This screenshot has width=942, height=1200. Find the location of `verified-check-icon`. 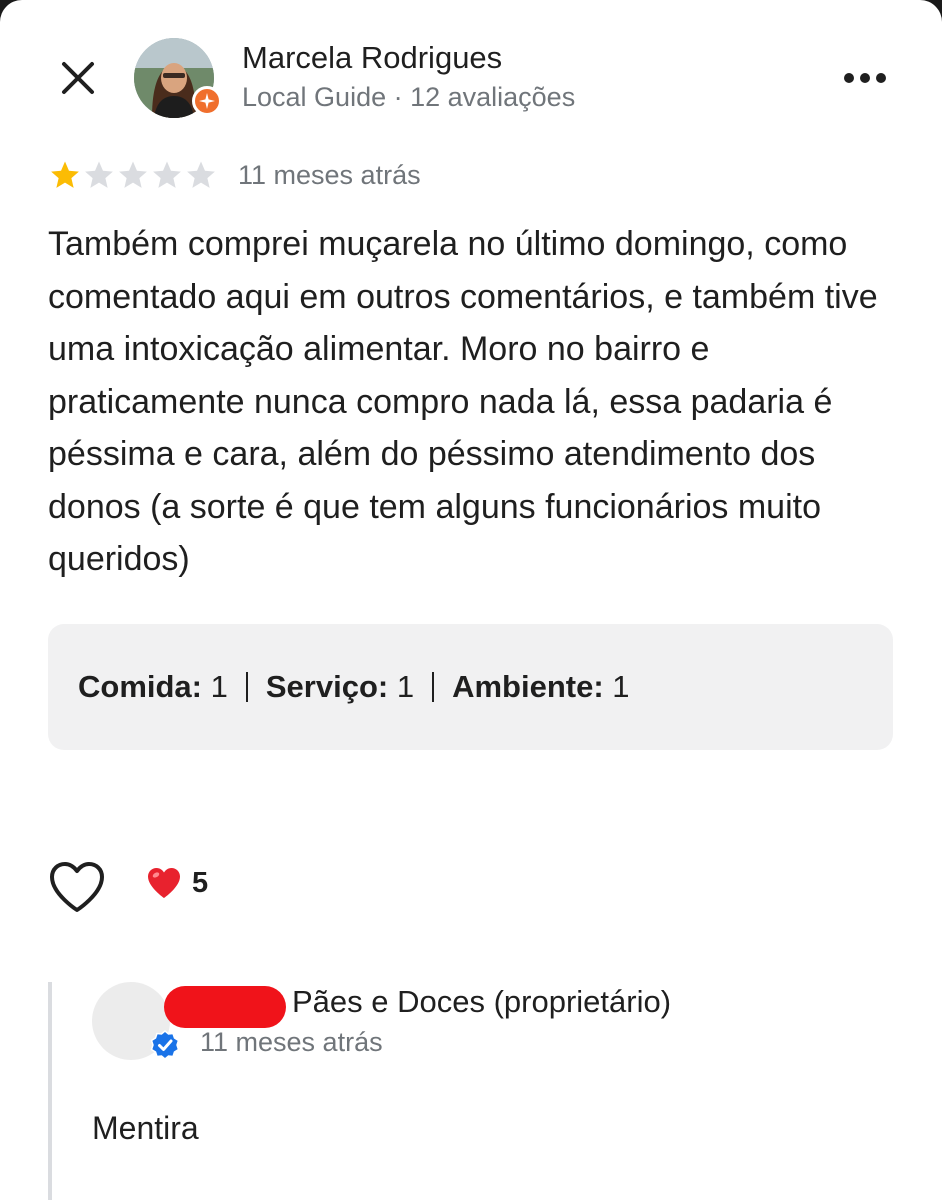

verified-check-icon is located at coordinates (165, 1045).